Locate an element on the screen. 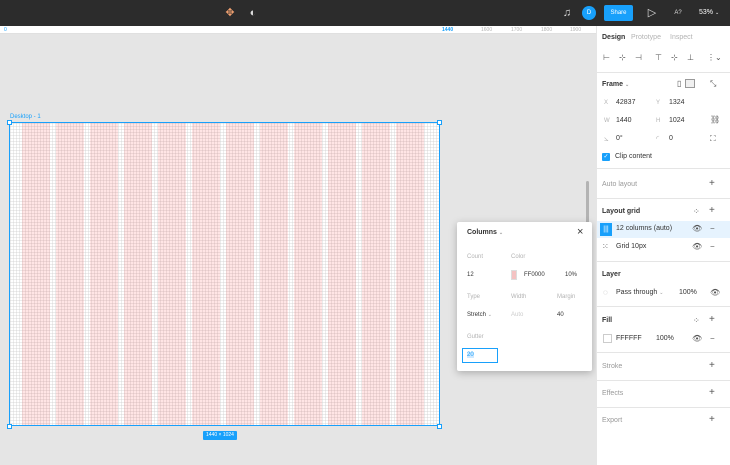 The height and width of the screenshot is (465, 730). layout-grid-title: Layout grid is located at coordinates (621, 211).